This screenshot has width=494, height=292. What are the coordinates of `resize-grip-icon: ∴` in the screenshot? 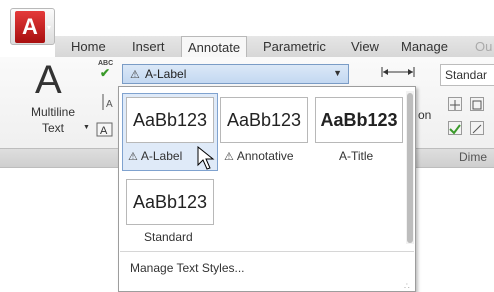 It's located at (407, 286).